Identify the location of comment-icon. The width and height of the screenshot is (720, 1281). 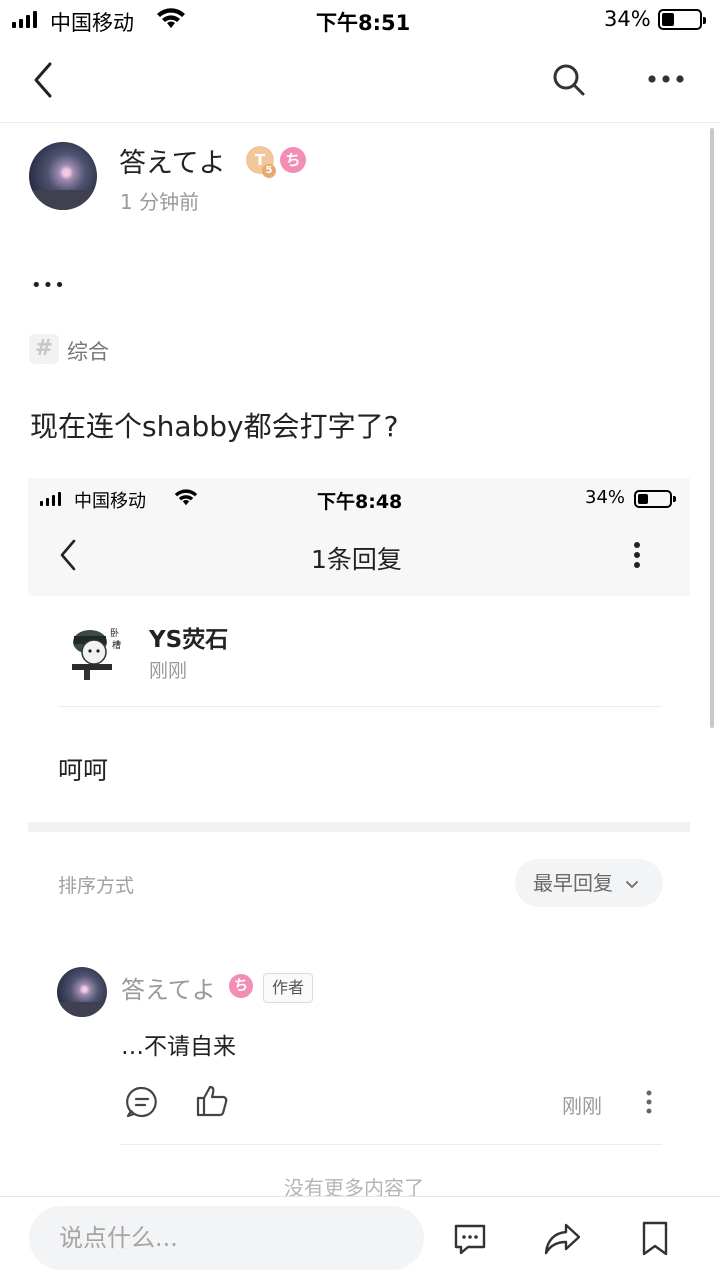
(141, 1102).